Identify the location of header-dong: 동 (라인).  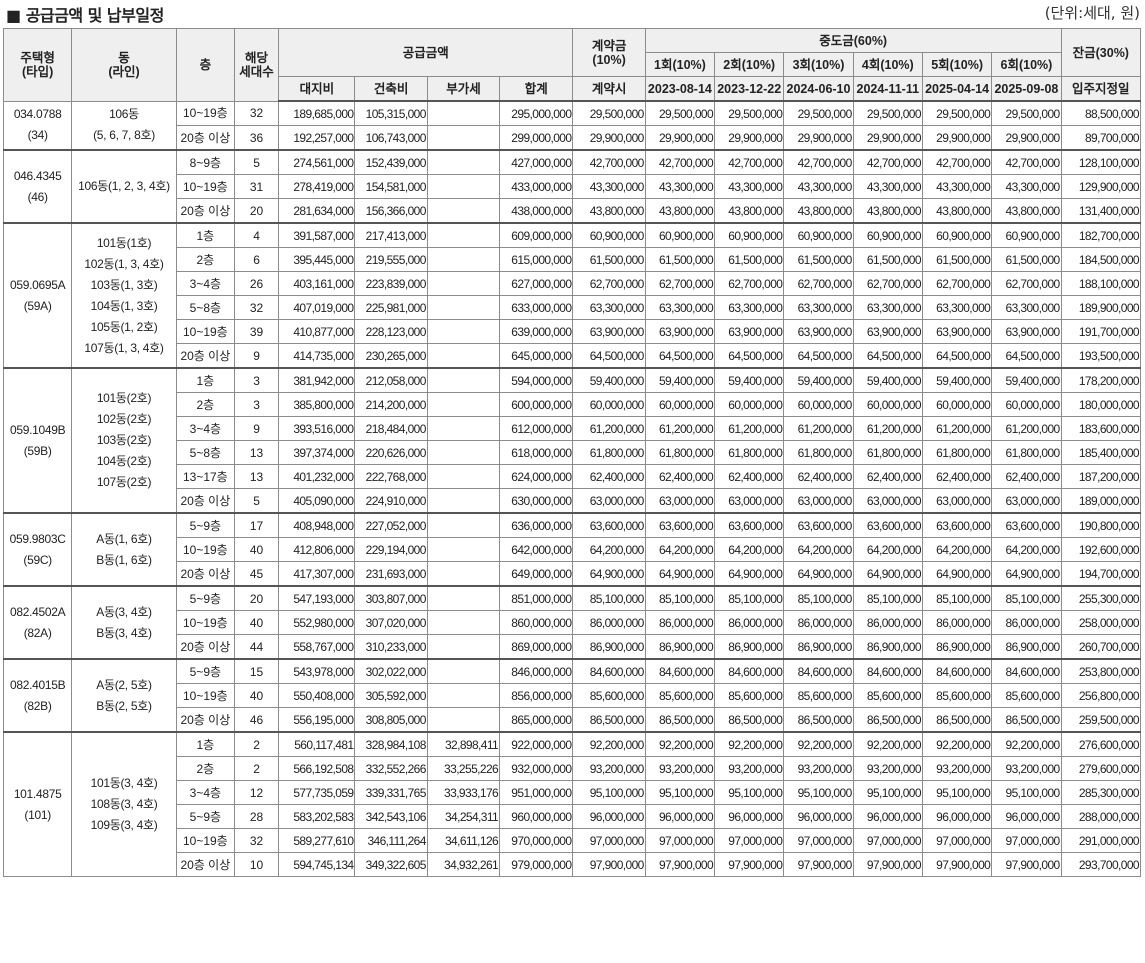
(124, 65).